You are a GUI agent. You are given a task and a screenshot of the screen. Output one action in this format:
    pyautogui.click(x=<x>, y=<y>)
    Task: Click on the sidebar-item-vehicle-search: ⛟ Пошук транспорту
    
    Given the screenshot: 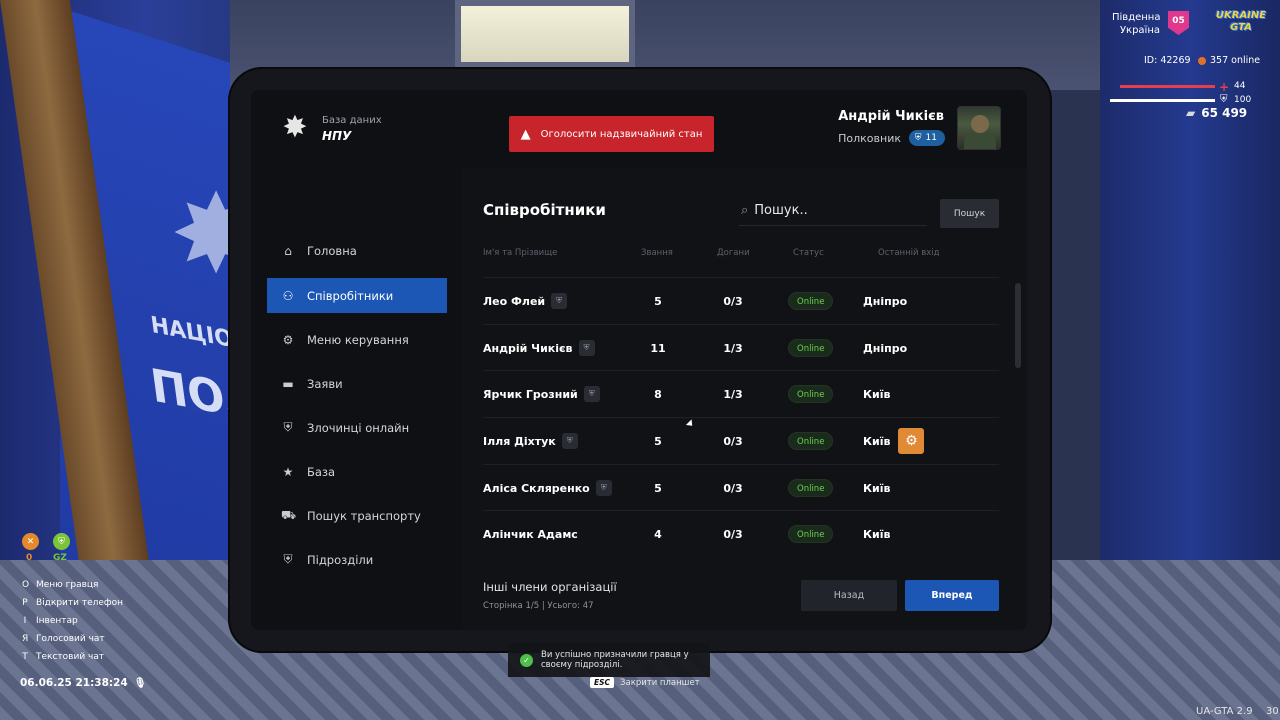 What is the action you would take?
    pyautogui.click(x=357, y=515)
    